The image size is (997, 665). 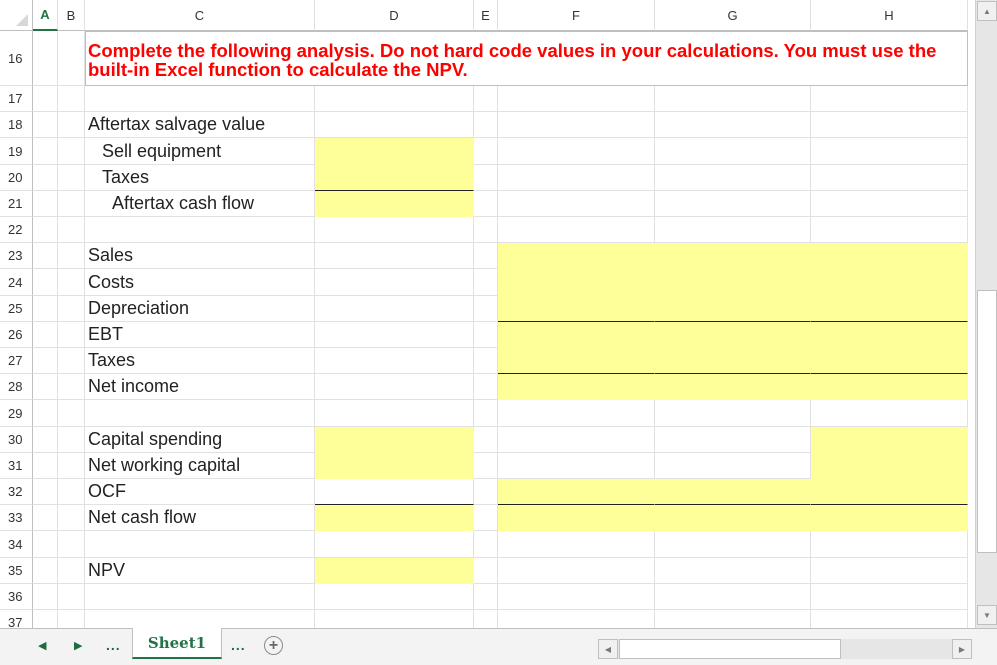 What do you see at coordinates (45, 544) in the screenshot?
I see `cell-a34` at bounding box center [45, 544].